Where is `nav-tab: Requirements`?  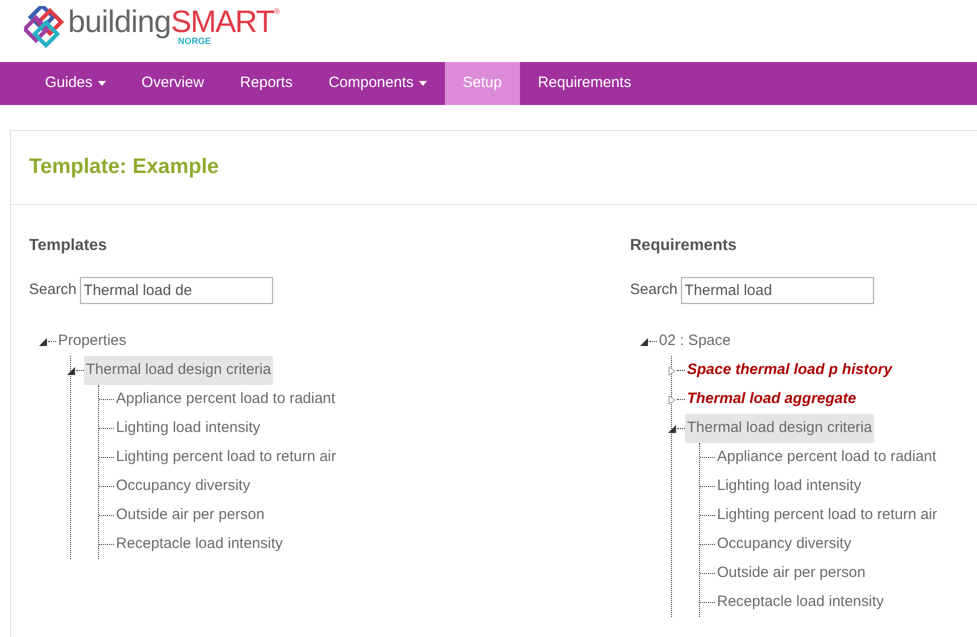
nav-tab: Requirements is located at coordinates (585, 83).